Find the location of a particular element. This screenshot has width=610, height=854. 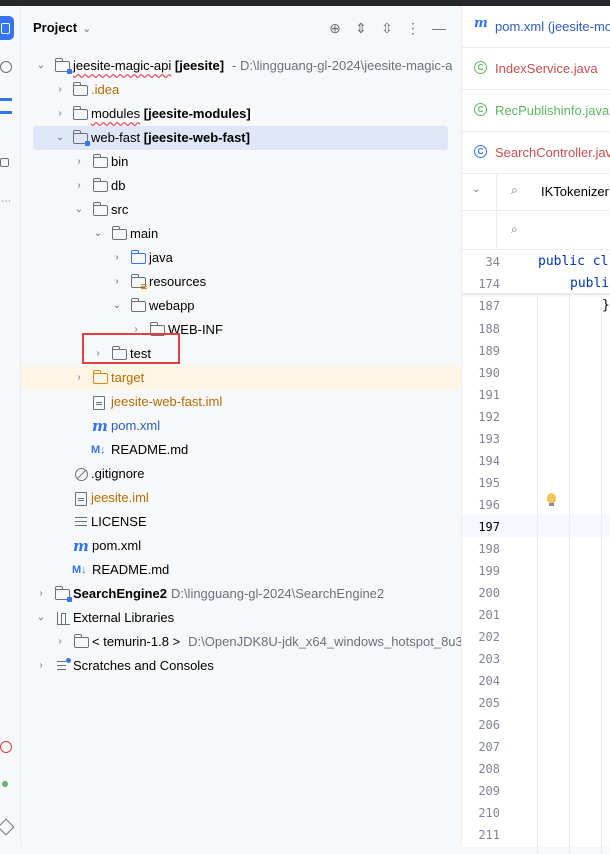

tree-row-readme-root: M↓ README.md is located at coordinates (241, 570).